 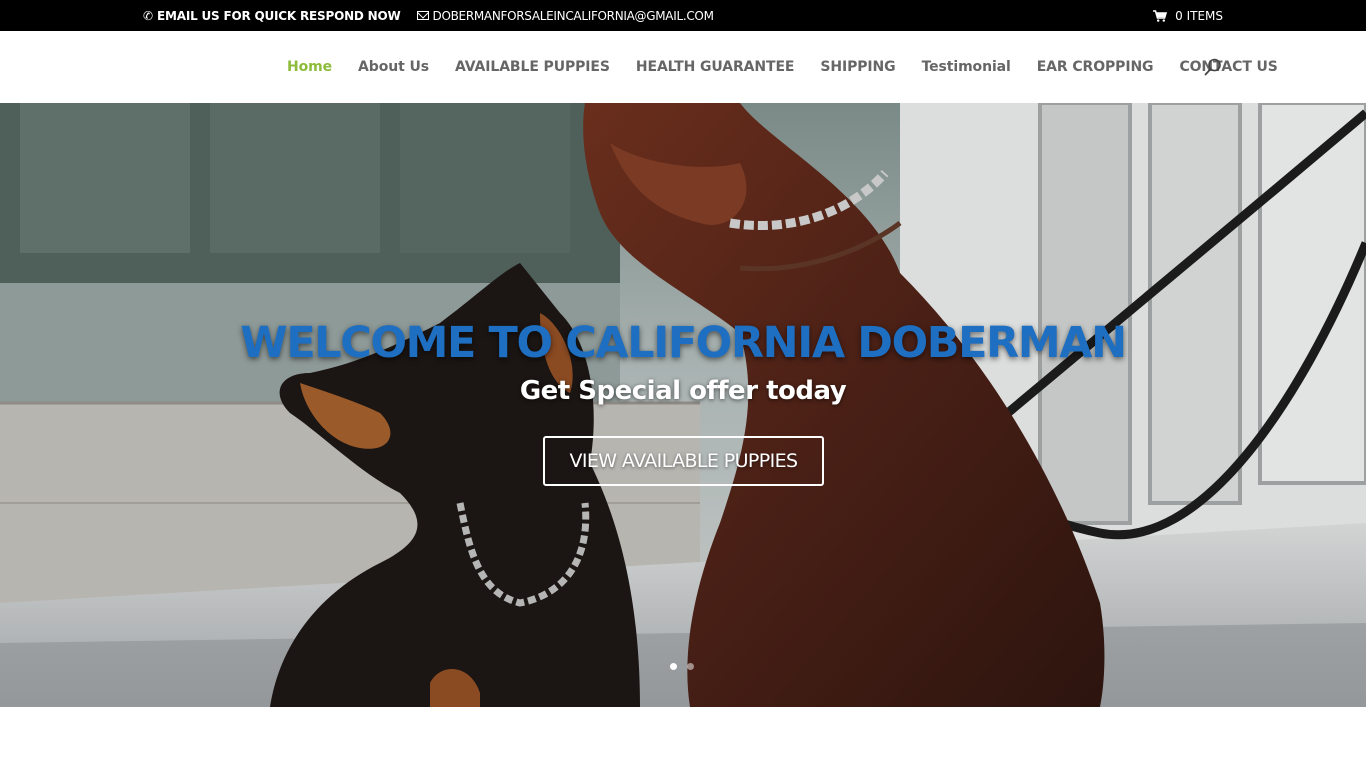 I want to click on phone-icon: ✆, so click(x=148, y=15).